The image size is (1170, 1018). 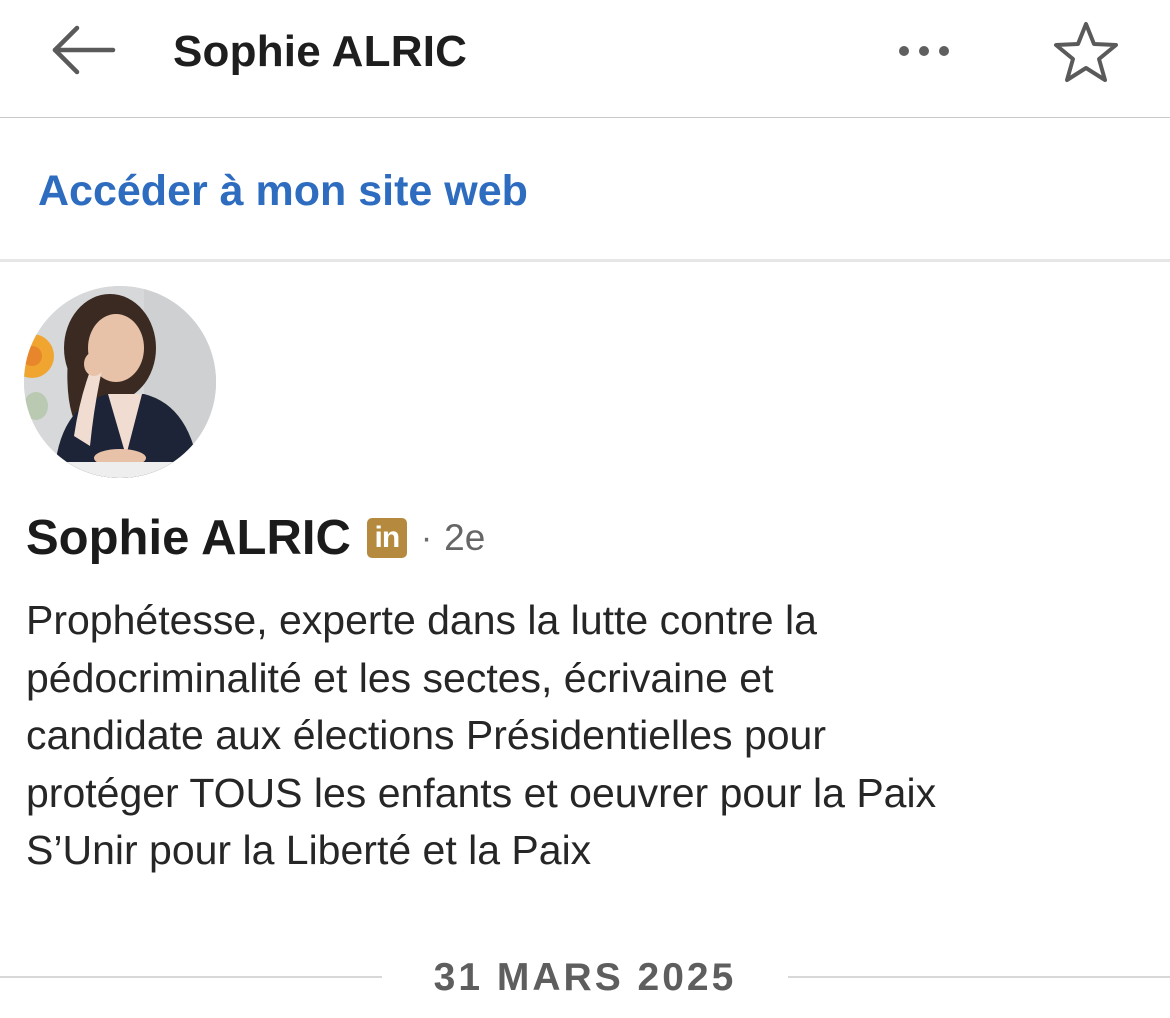 I want to click on profile-photo, so click(x=120, y=382).